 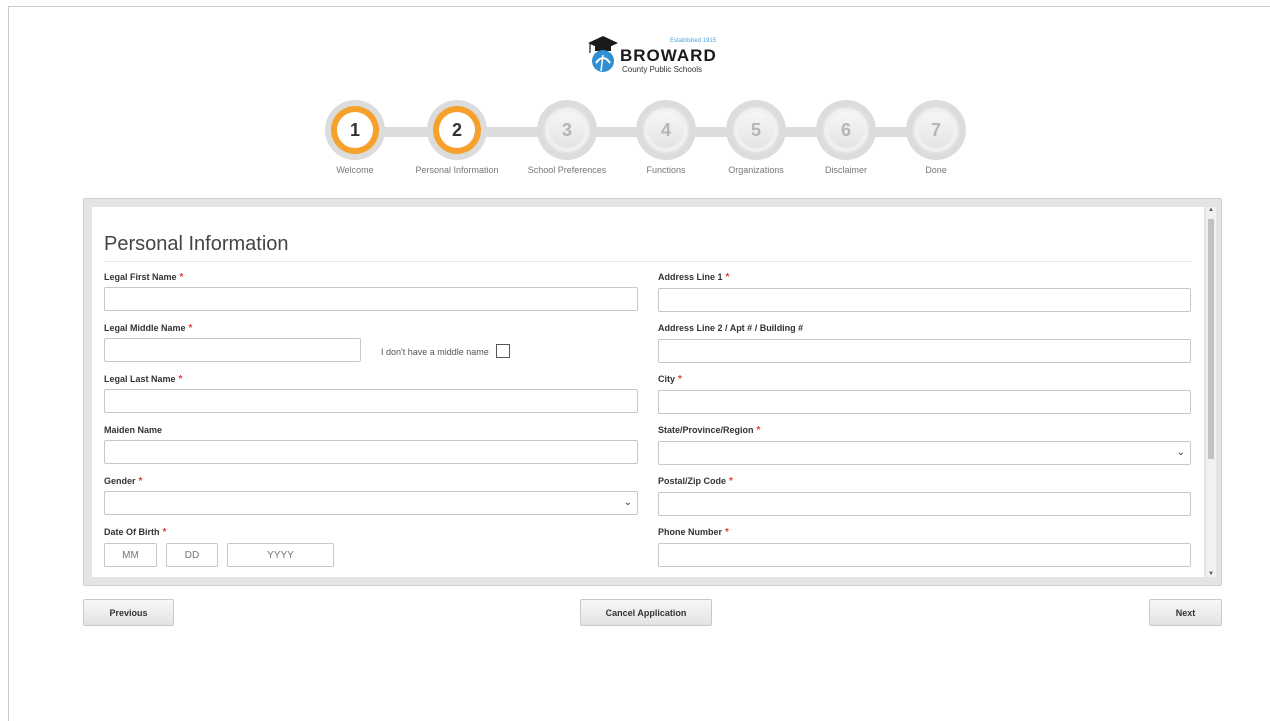 What do you see at coordinates (639, 6) in the screenshot?
I see `window-border-top` at bounding box center [639, 6].